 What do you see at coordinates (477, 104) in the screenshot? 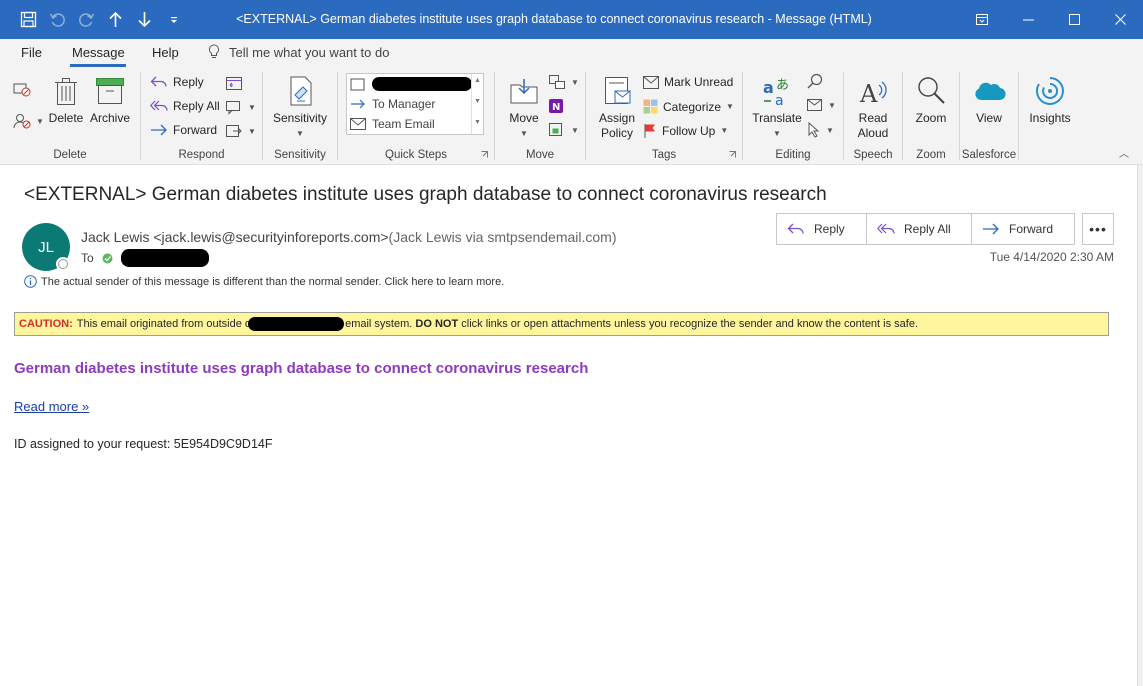
I see `quick-steps-scroll: ▲ ▼ ▼` at bounding box center [477, 104].